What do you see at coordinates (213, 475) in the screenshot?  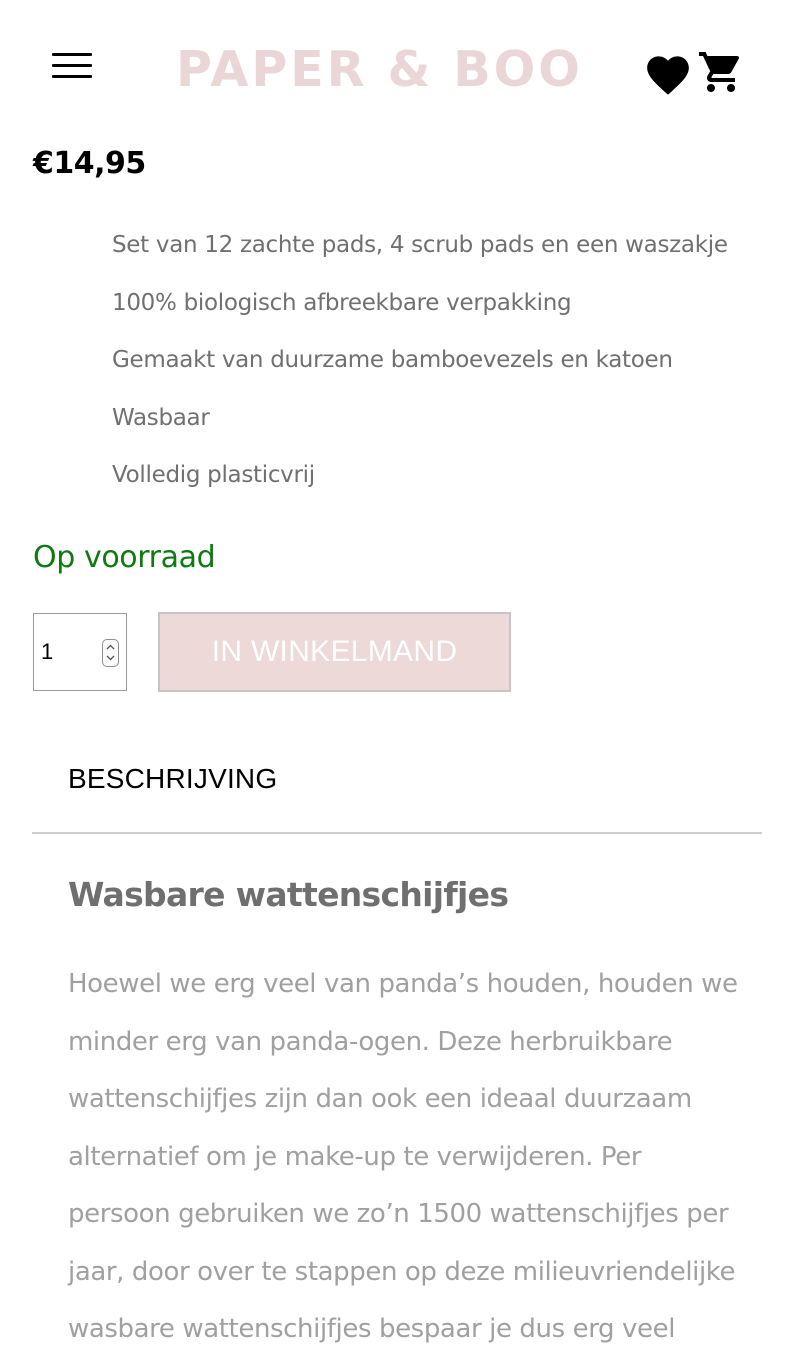 I see `feature-item: Volledig plasticvrij` at bounding box center [213, 475].